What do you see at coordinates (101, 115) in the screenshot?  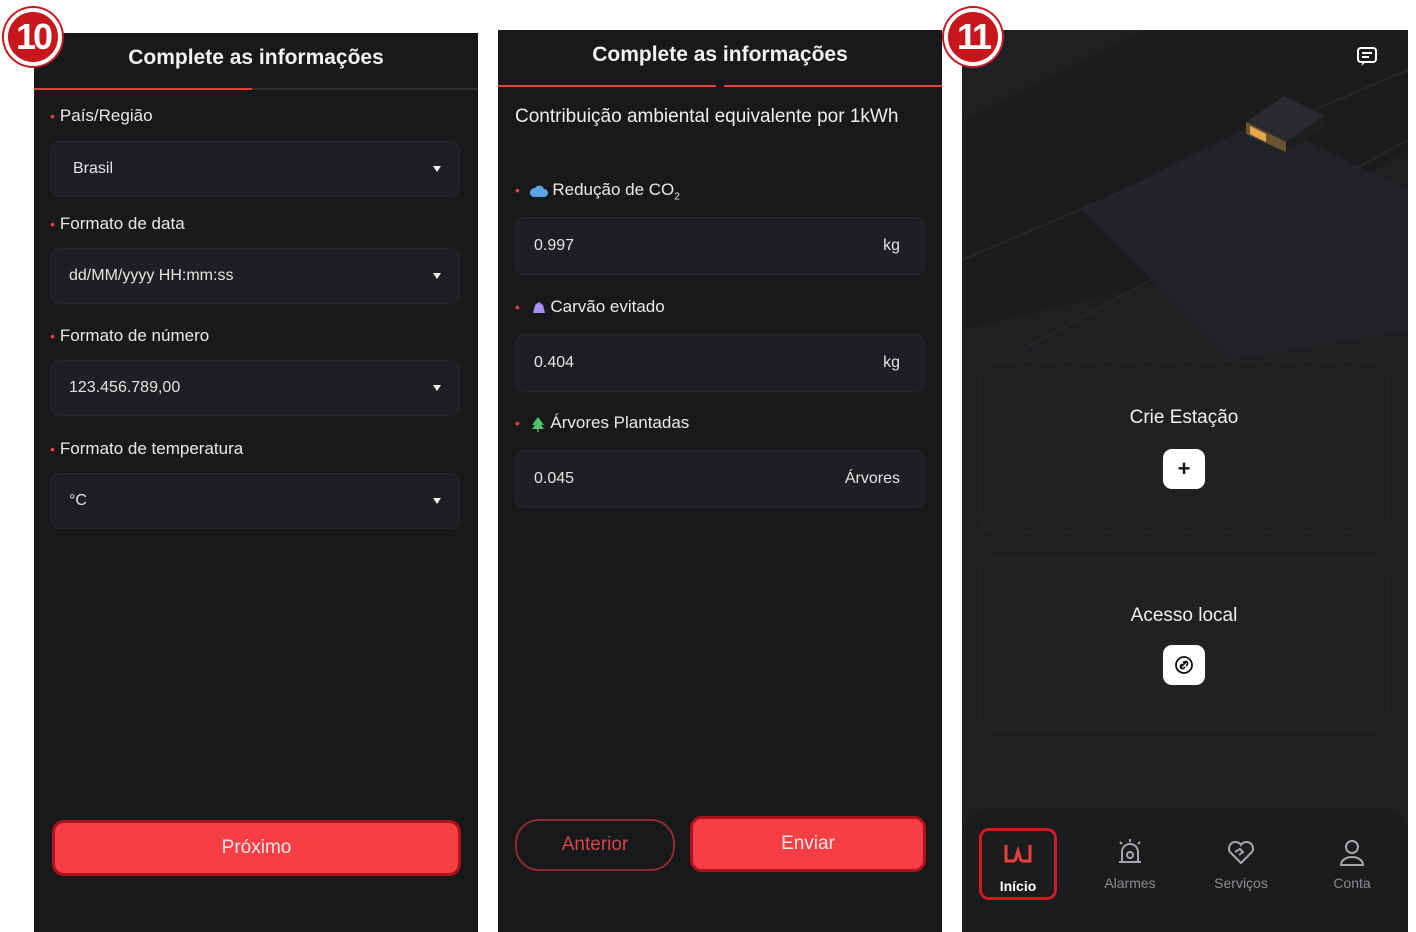 I see `country-label: • País/Região` at bounding box center [101, 115].